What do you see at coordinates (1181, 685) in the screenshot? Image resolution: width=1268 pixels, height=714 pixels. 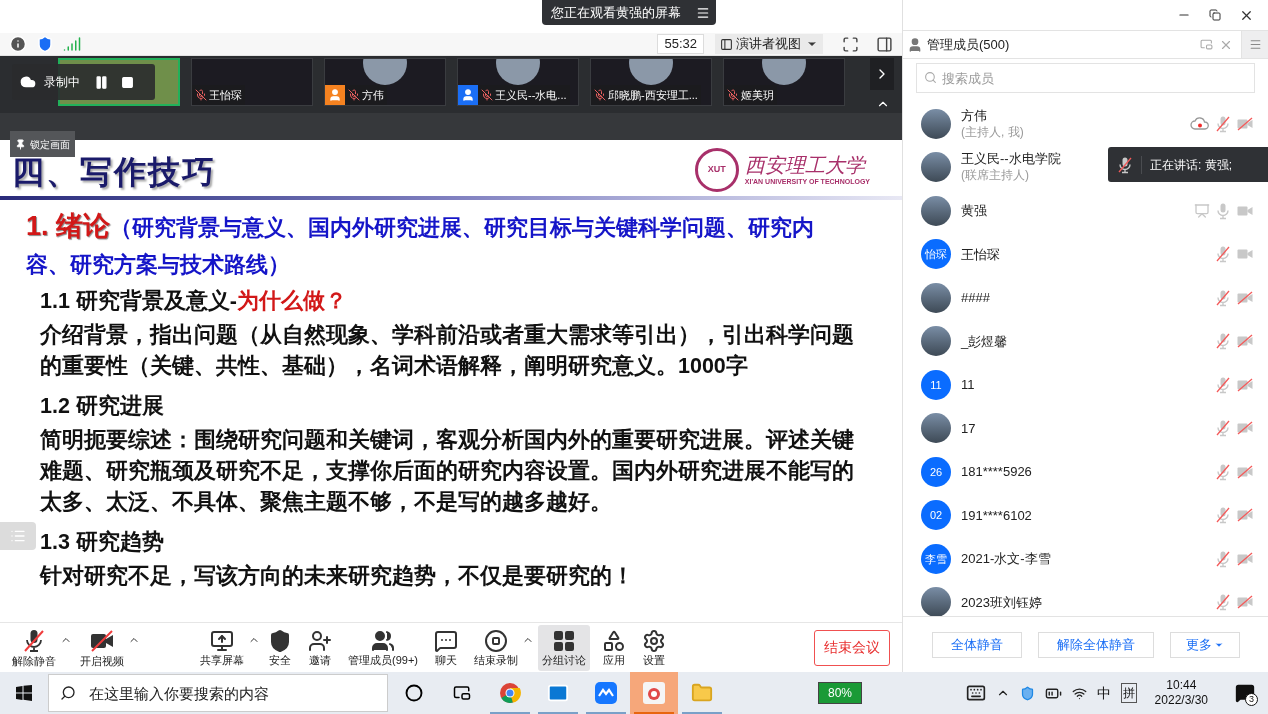 I see `clock-time: 10:44` at bounding box center [1181, 685].